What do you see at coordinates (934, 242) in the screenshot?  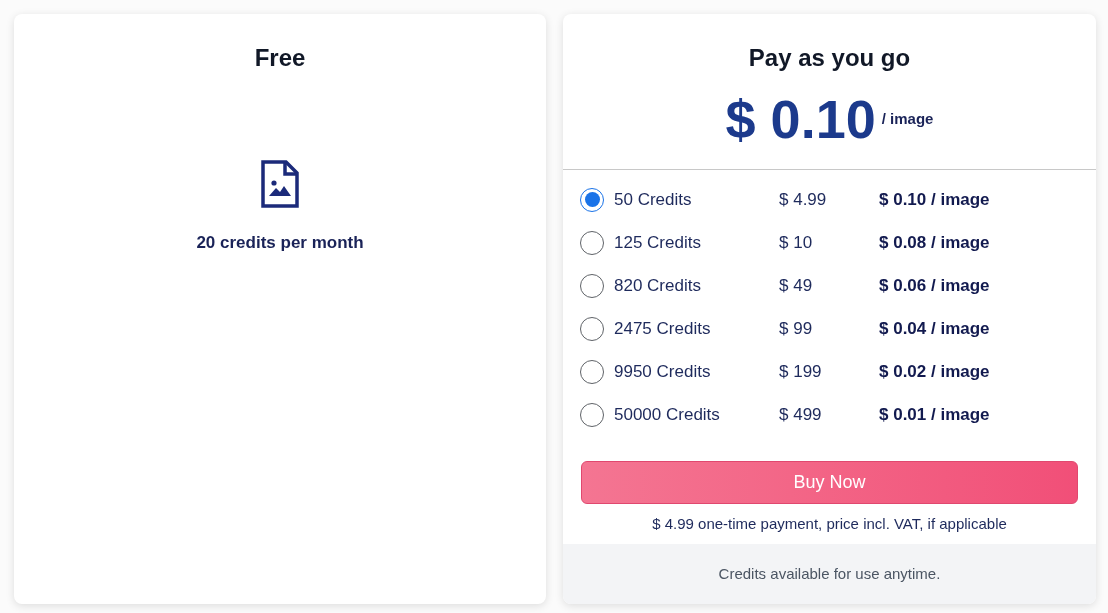 I see `price-per-image: $ 0.08 / image` at bounding box center [934, 242].